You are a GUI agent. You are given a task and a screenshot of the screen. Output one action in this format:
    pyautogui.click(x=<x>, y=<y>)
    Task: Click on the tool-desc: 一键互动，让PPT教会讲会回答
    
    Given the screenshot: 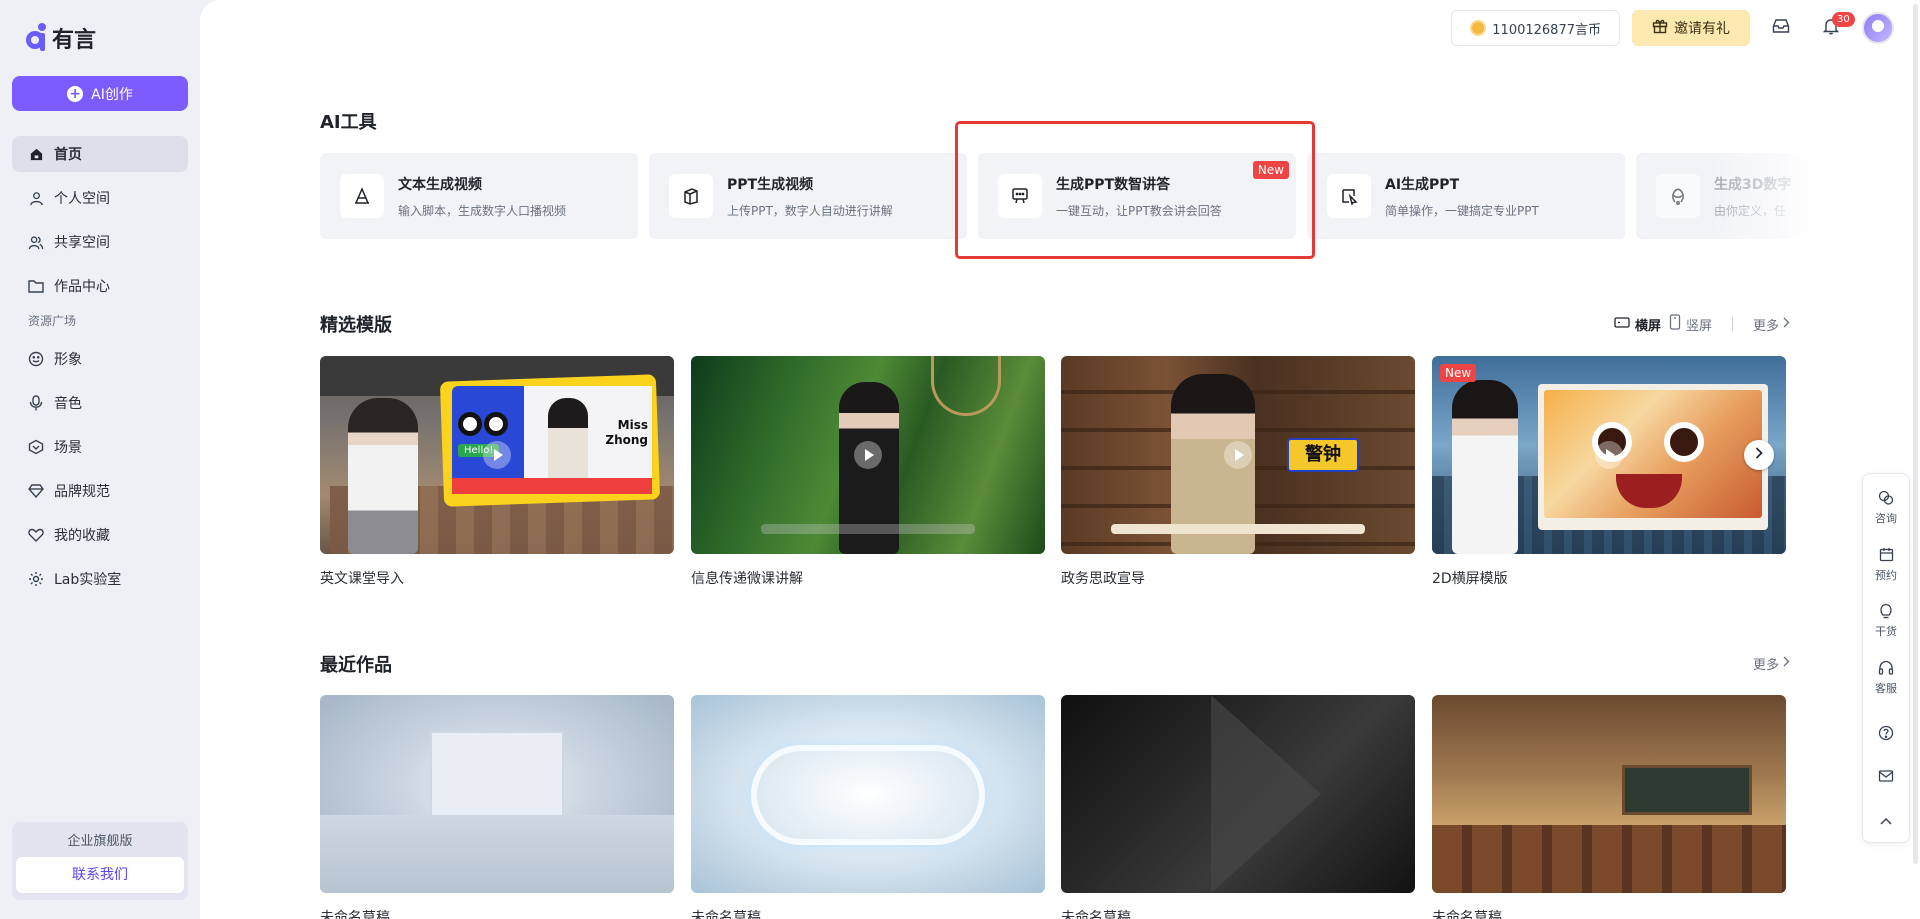 What is the action you would take?
    pyautogui.click(x=1139, y=210)
    